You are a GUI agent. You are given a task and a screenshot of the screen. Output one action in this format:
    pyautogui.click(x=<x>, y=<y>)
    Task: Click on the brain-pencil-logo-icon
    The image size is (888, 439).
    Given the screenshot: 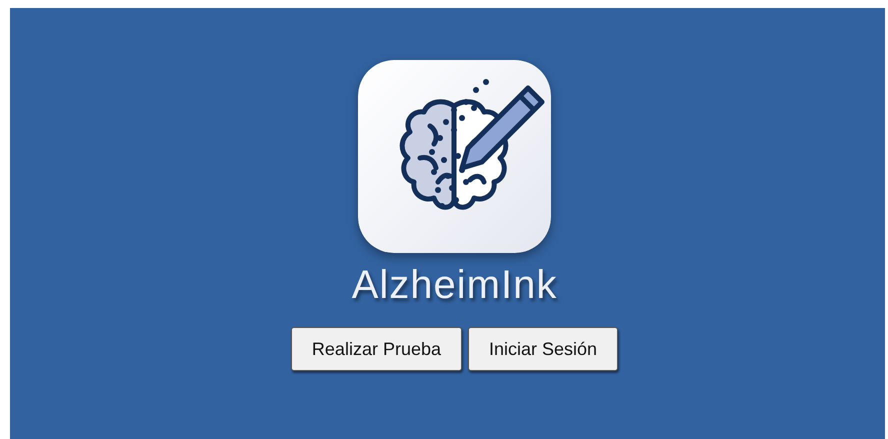 What is the action you would take?
    pyautogui.click(x=454, y=156)
    